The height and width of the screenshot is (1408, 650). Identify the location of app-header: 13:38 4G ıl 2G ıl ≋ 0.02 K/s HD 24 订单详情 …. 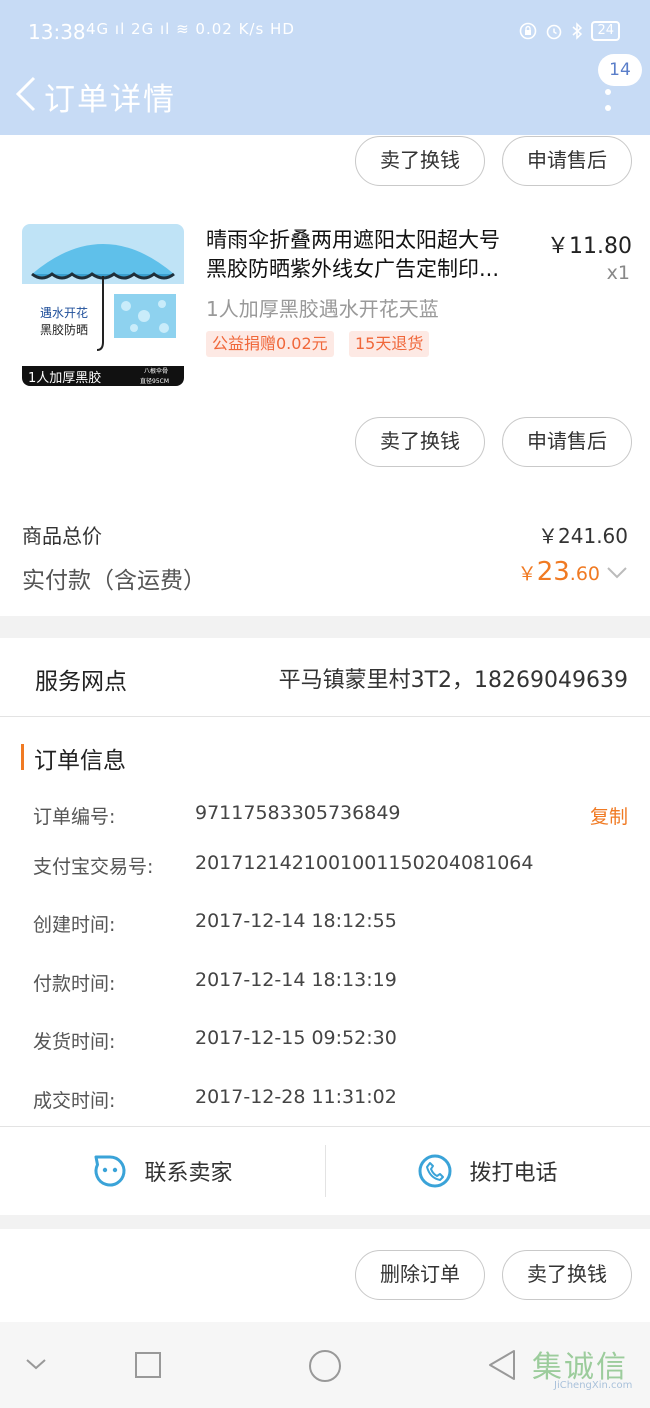
(325, 67).